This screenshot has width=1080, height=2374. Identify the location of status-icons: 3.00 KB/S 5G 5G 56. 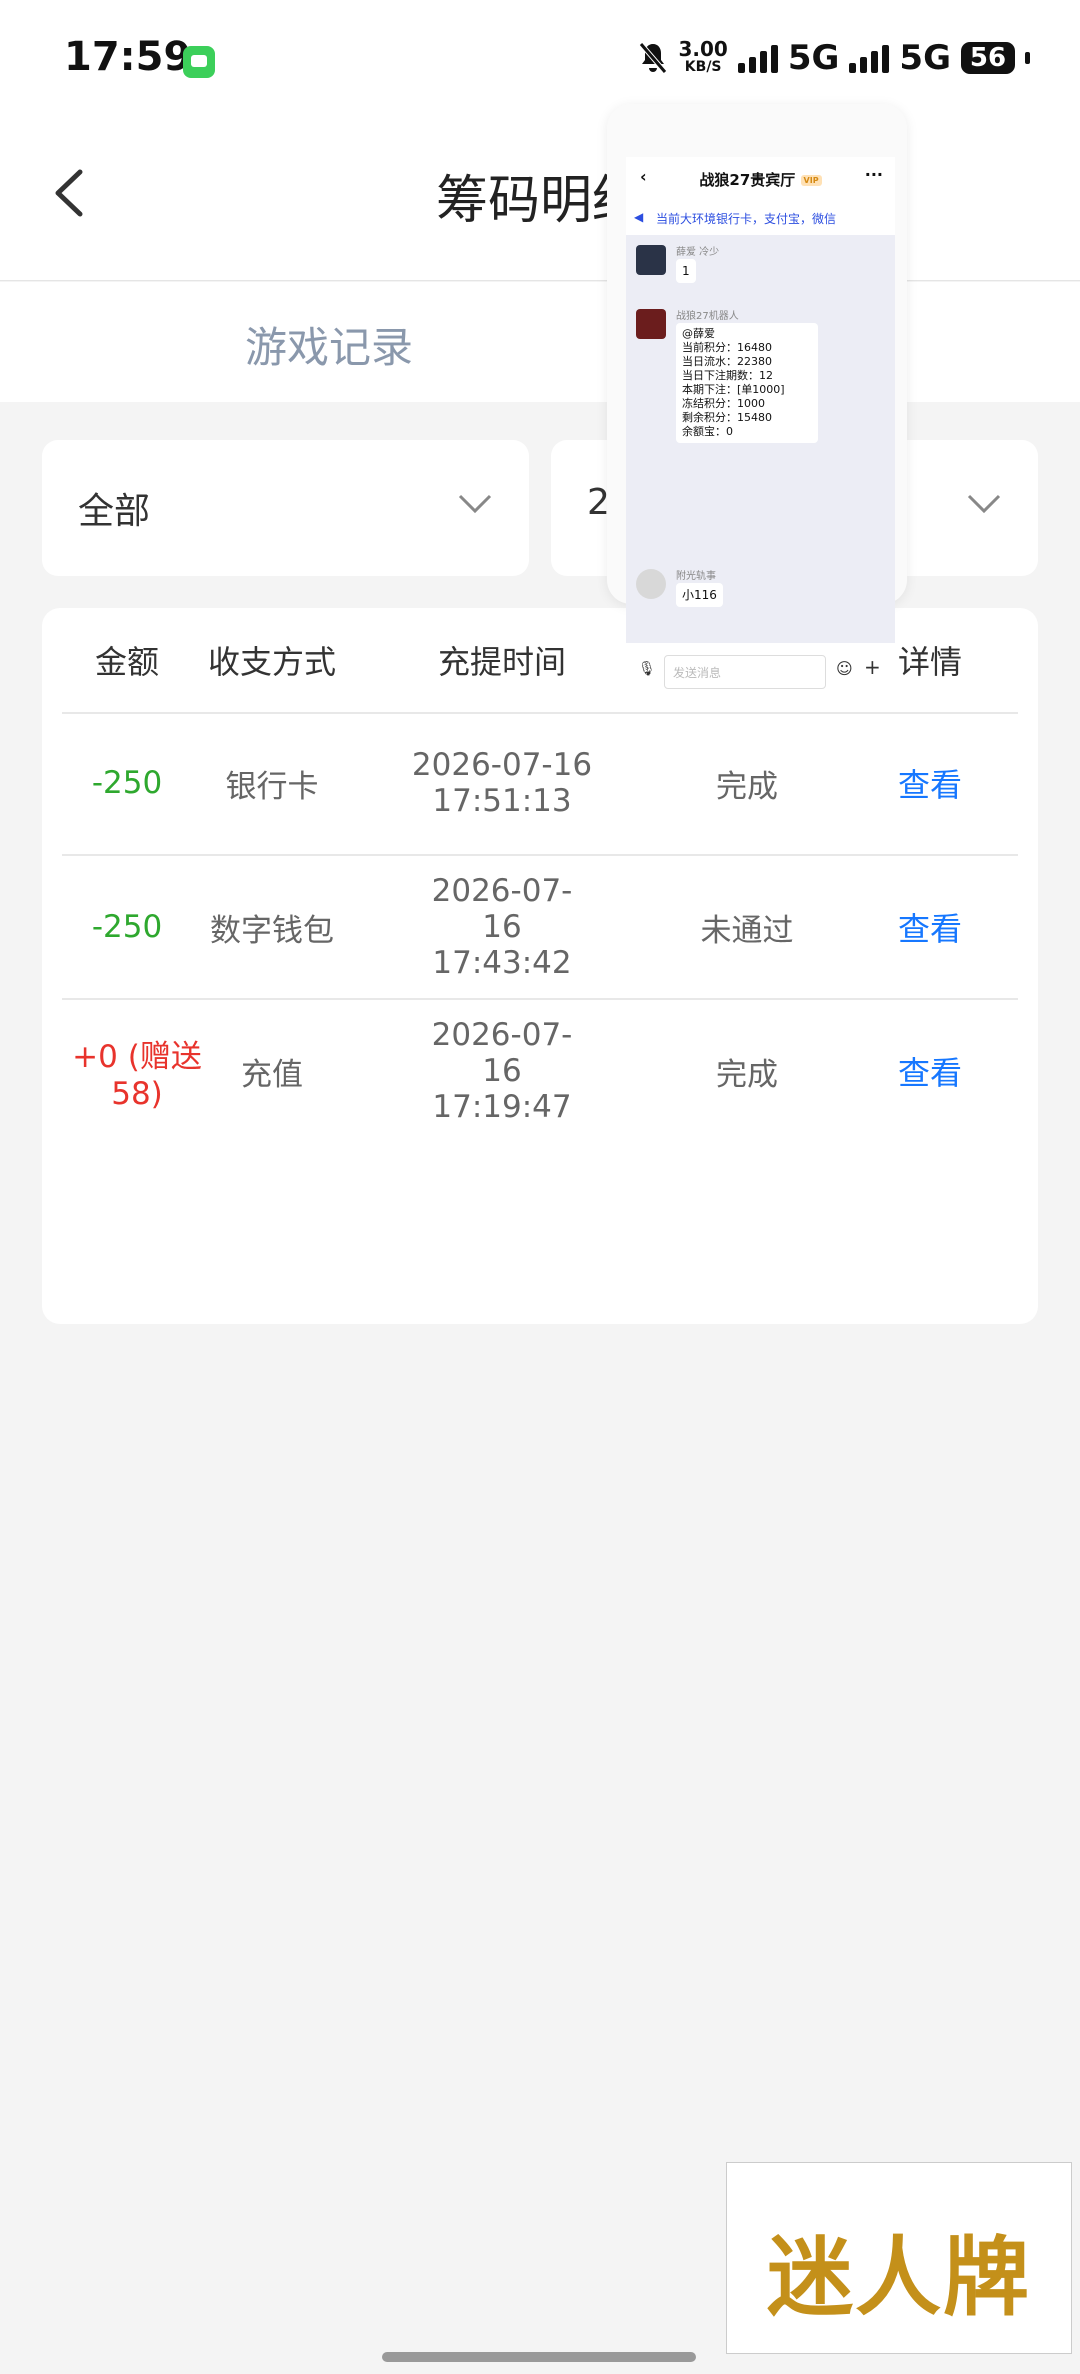
(834, 58).